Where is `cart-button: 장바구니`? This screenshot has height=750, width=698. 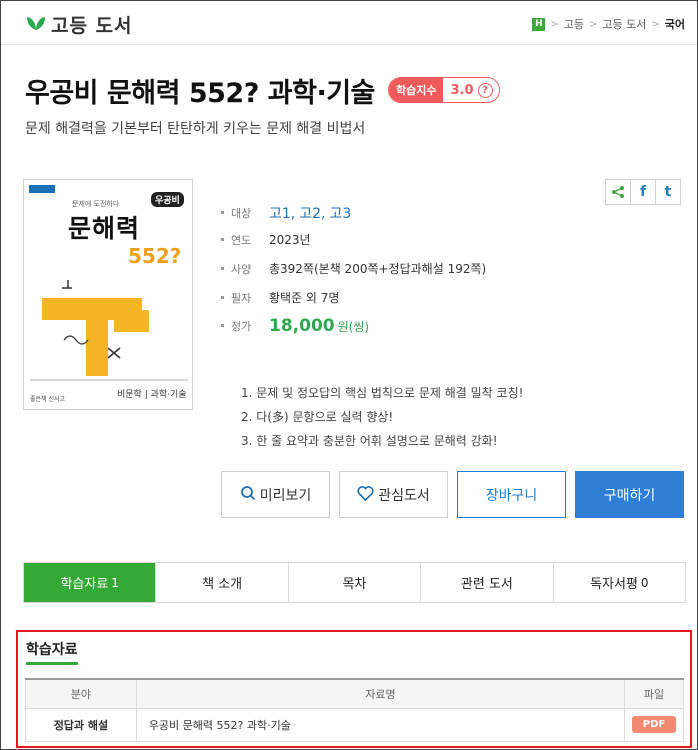 cart-button: 장바구니 is located at coordinates (511, 494).